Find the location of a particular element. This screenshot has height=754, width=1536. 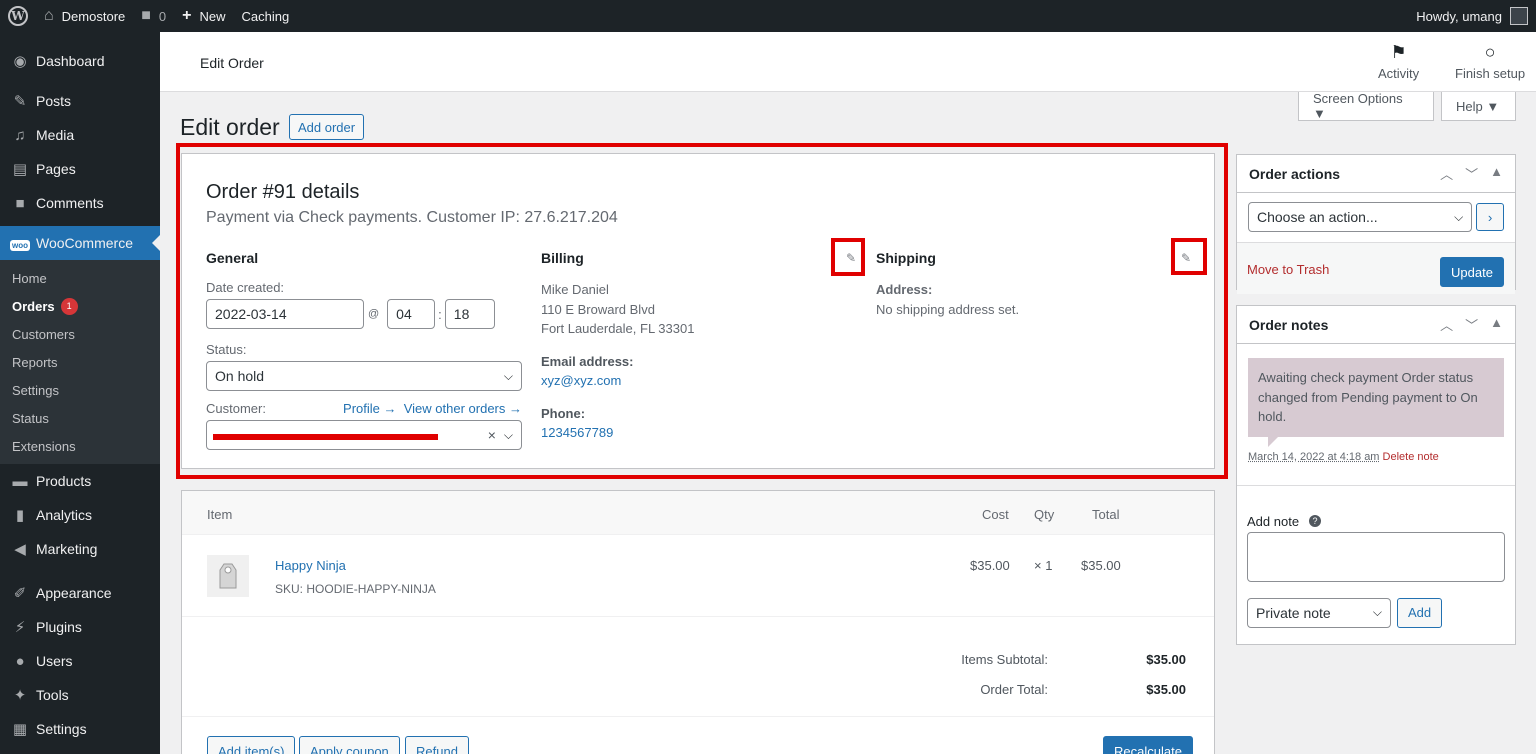

order-action-select: Choose an action... ⌵ is located at coordinates (1360, 217).